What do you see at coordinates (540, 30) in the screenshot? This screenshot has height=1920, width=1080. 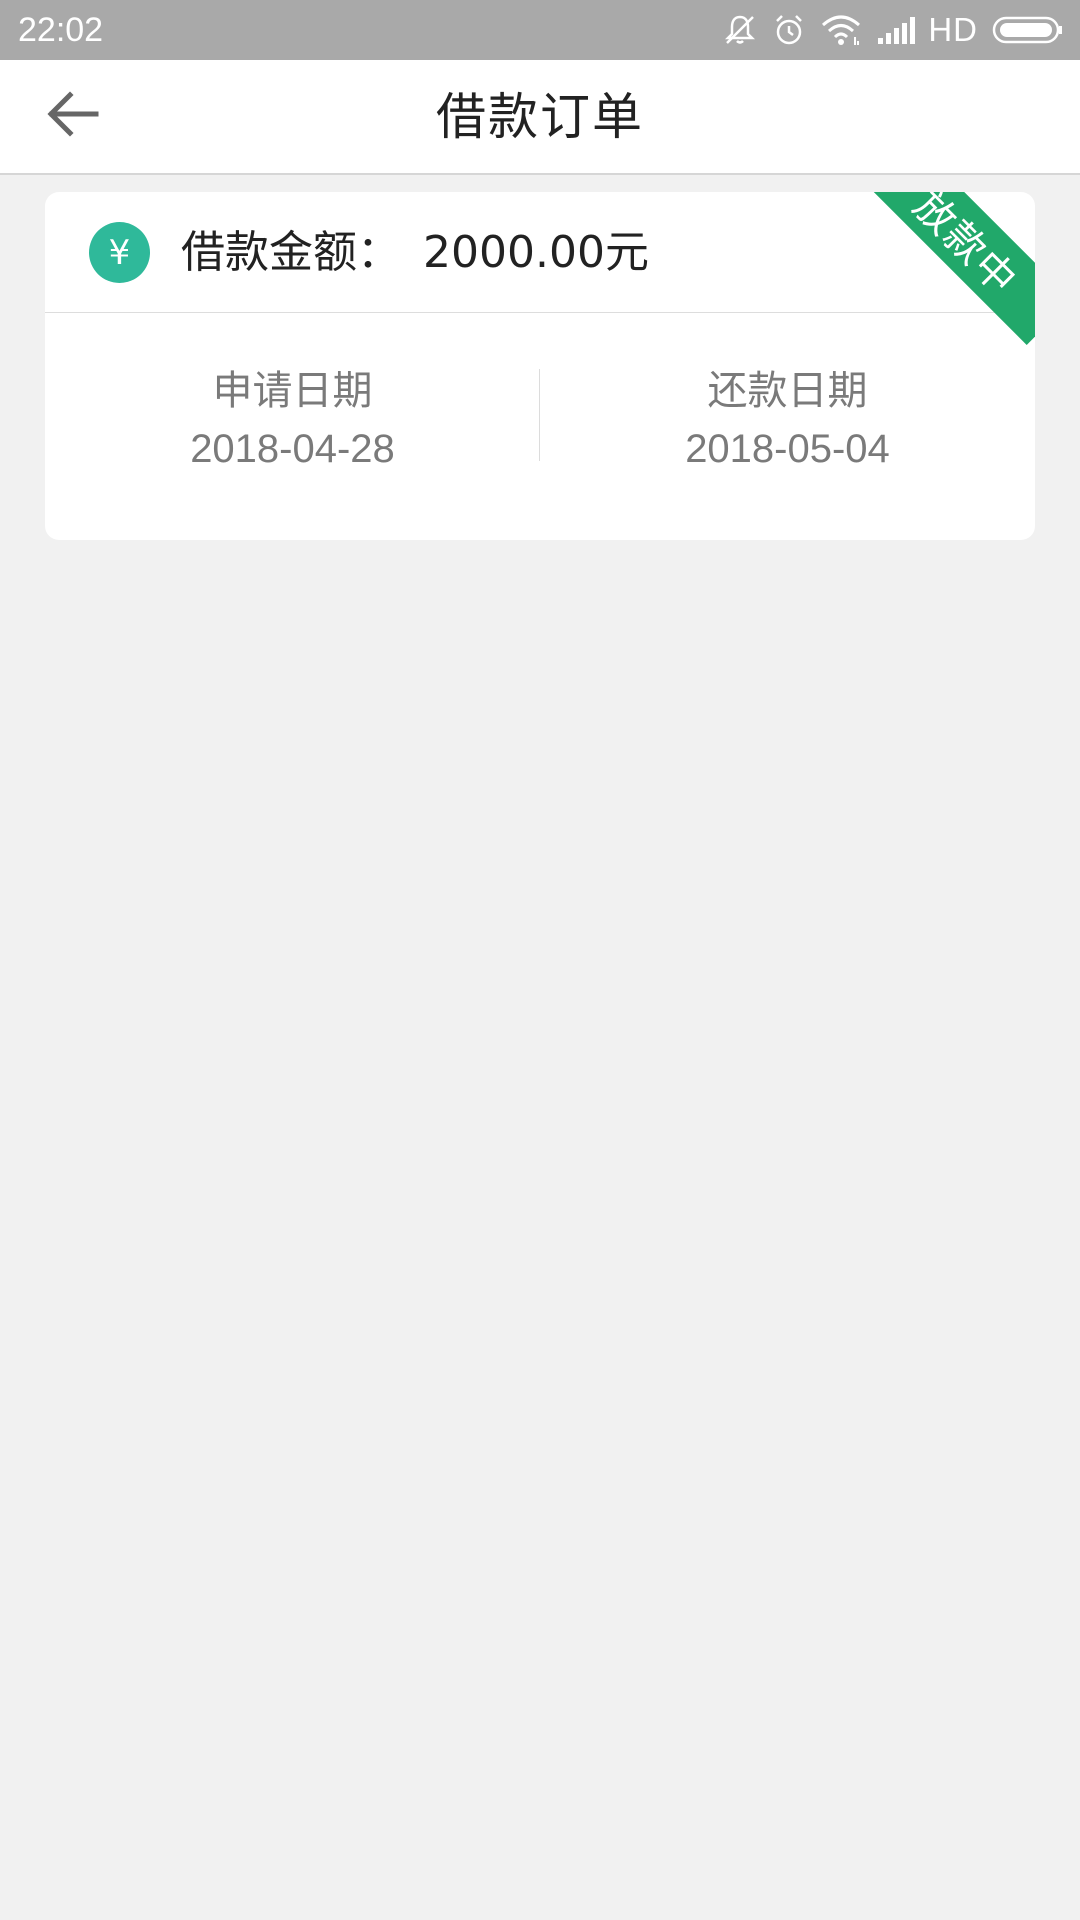 I see `status-bar: 22:02 HD` at bounding box center [540, 30].